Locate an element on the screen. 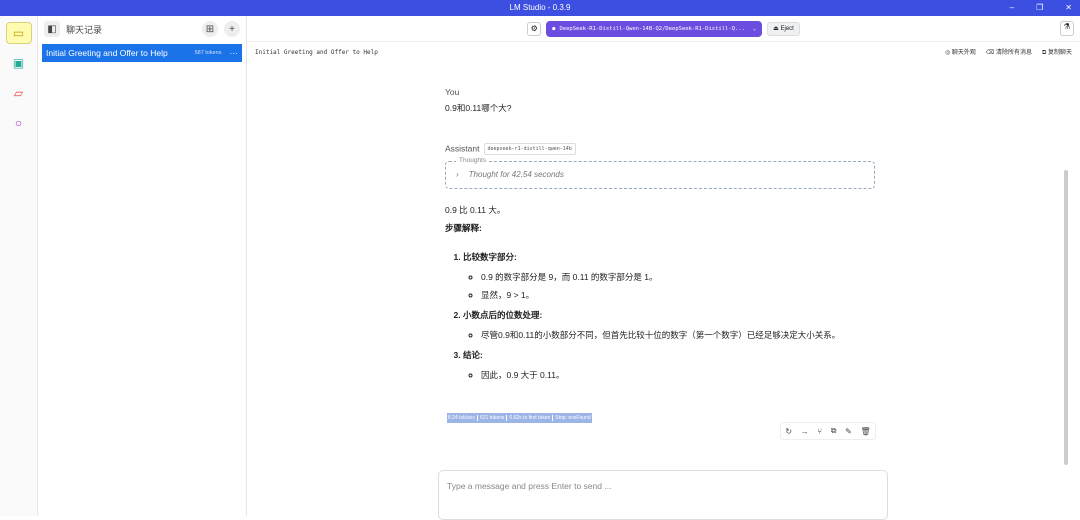 This screenshot has height=520, width=1080. continue-icon: → is located at coordinates (805, 431).